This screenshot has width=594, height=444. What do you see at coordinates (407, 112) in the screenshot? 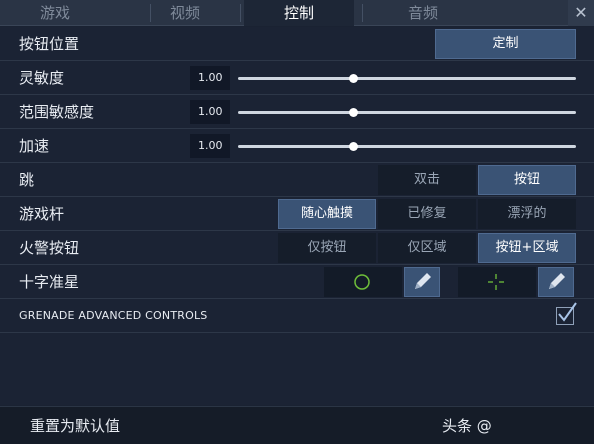
I see `range-sensitivity-slider` at bounding box center [407, 112].